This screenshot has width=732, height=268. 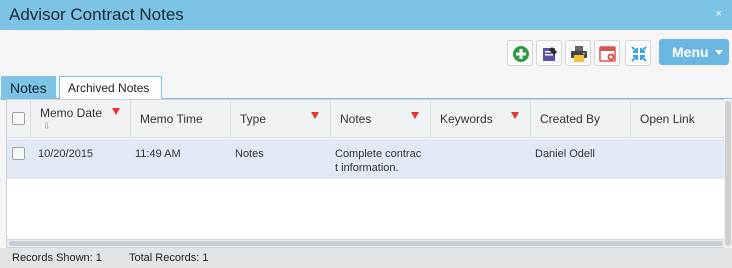 I want to click on print-icon, so click(x=579, y=54).